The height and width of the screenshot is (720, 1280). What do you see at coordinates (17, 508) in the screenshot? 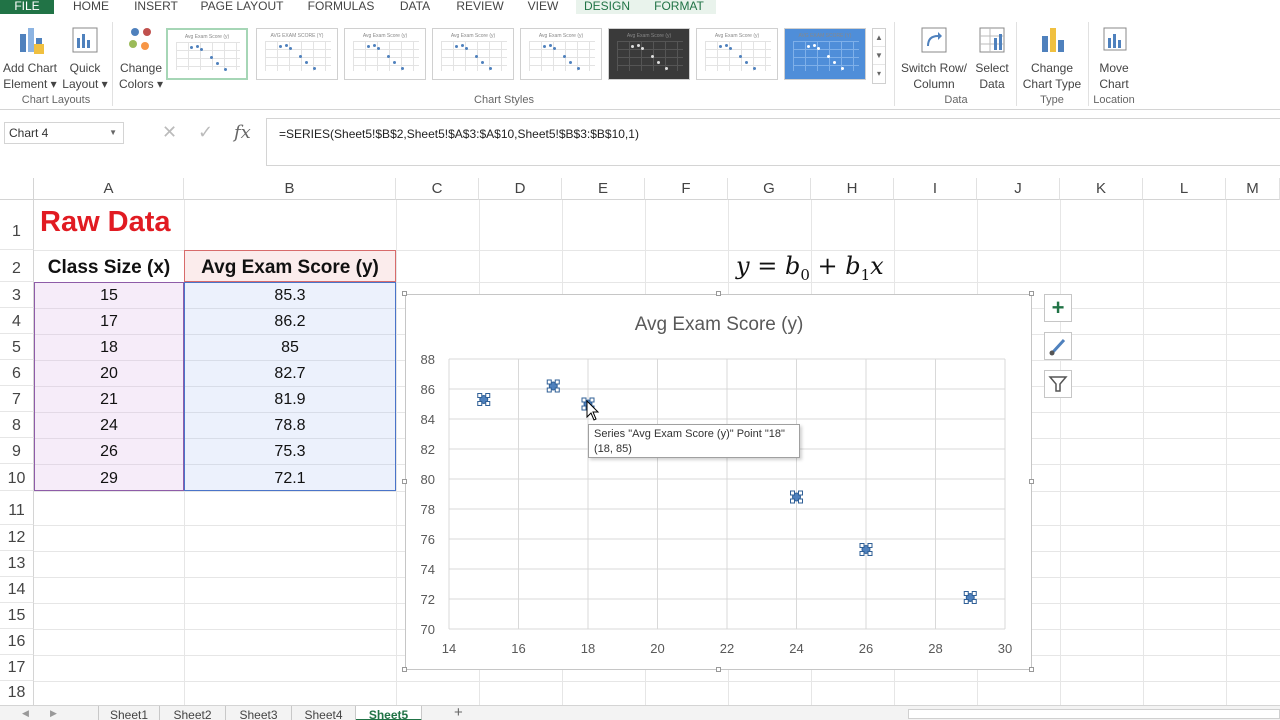
I see `row-header-11: 11` at bounding box center [17, 508].